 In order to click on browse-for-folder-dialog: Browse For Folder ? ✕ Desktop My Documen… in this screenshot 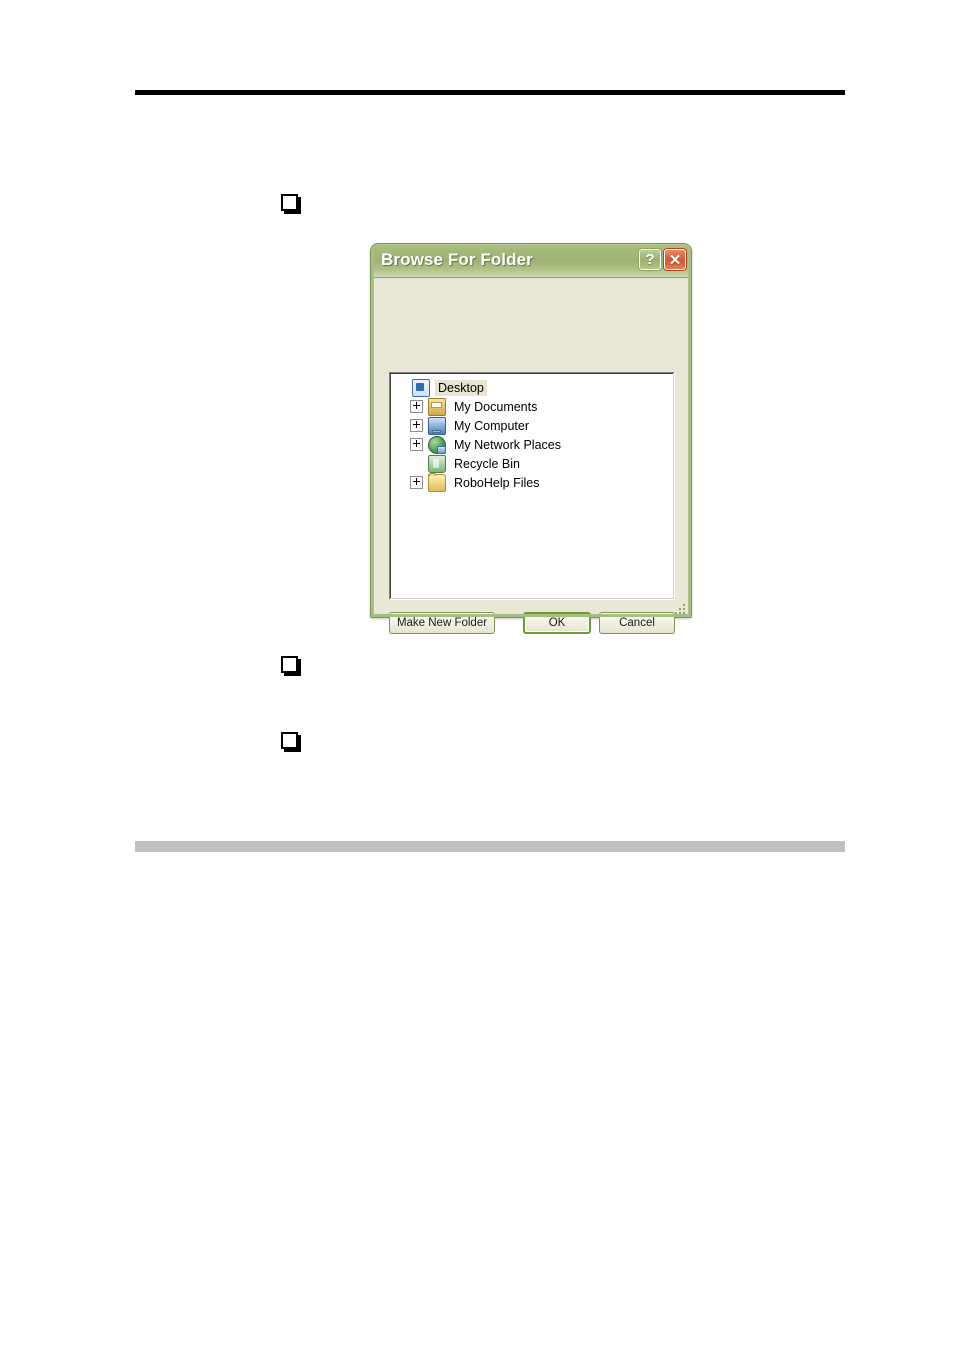, I will do `click(531, 438)`.